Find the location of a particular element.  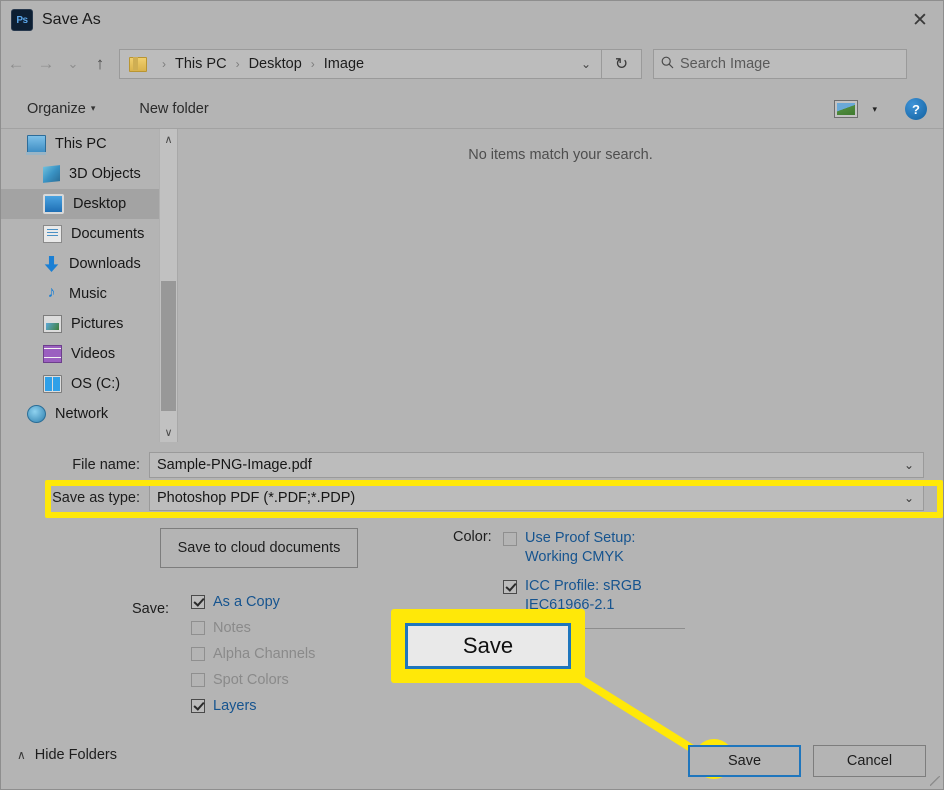

photoshop-icon-text: Ps is located at coordinates (22, 20).